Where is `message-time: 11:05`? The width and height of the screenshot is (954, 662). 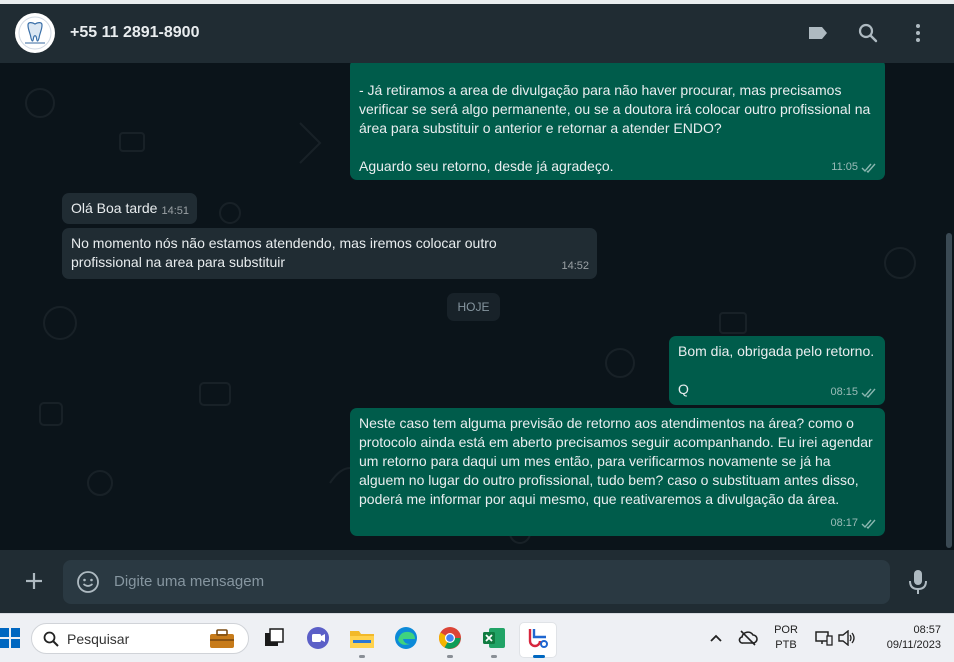 message-time: 11:05 is located at coordinates (844, 167).